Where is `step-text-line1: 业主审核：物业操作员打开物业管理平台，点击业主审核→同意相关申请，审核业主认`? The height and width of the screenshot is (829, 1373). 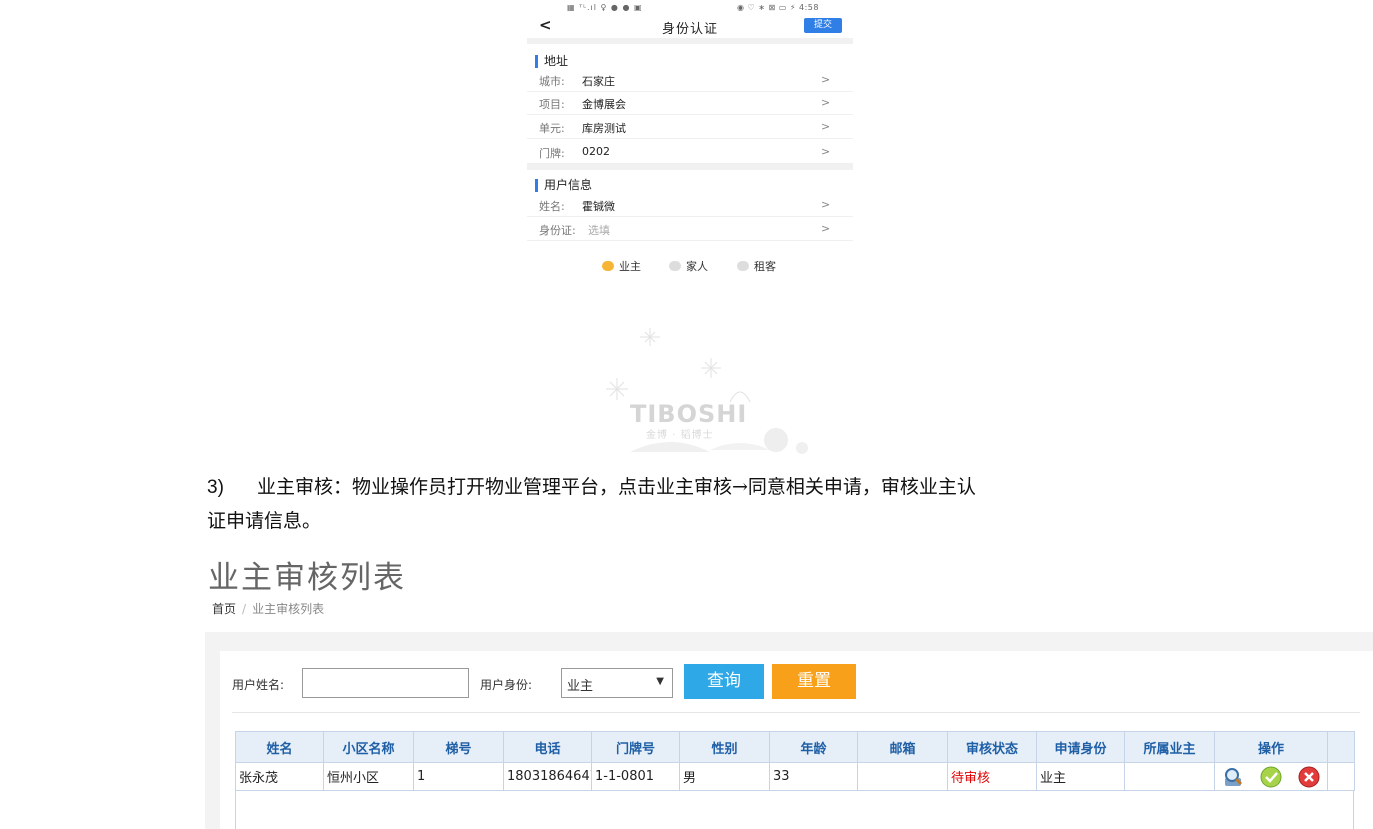 step-text-line1: 业主审核：物业操作员打开物业管理平台，点击业主审核→同意相关申请，审核业主认 is located at coordinates (616, 487).